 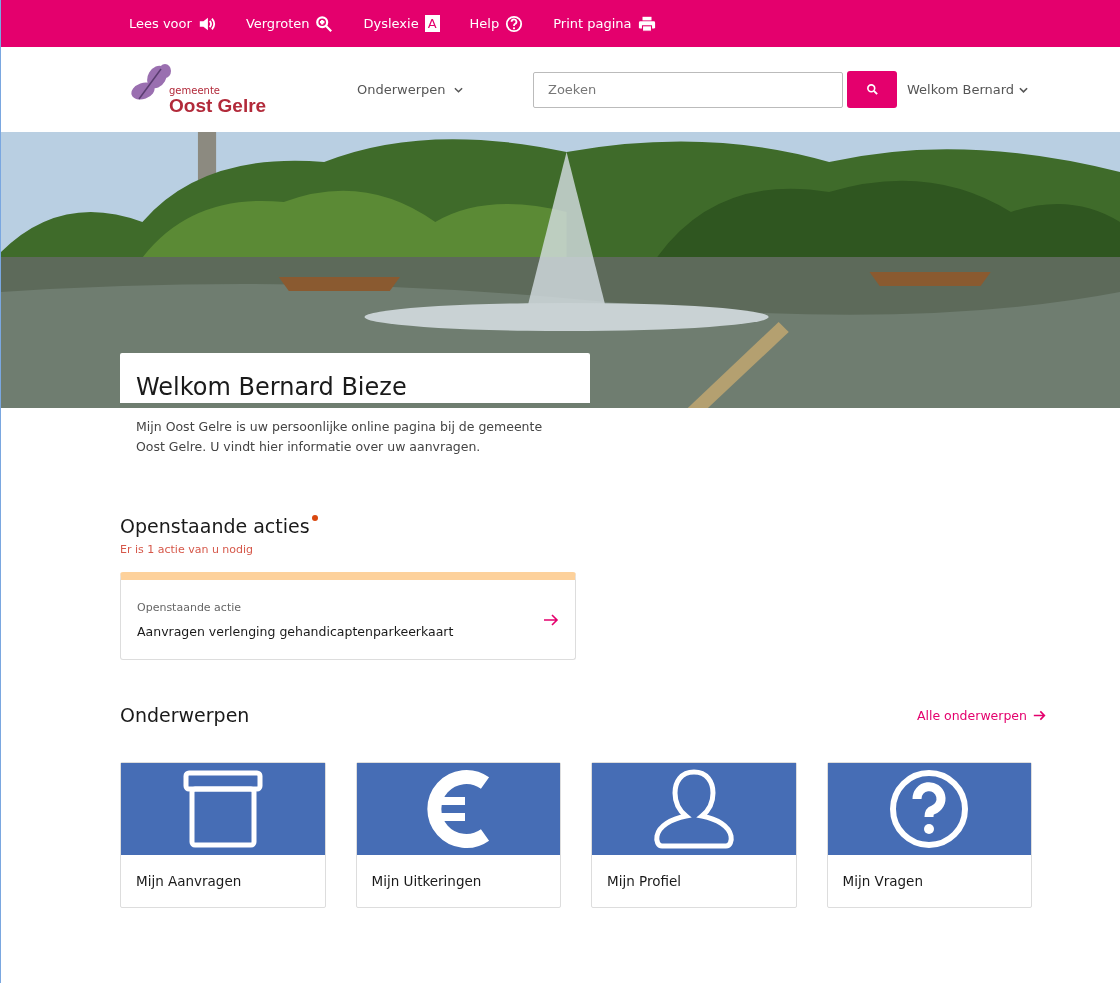 I want to click on toolbar-link: Help, so click(x=496, y=23).